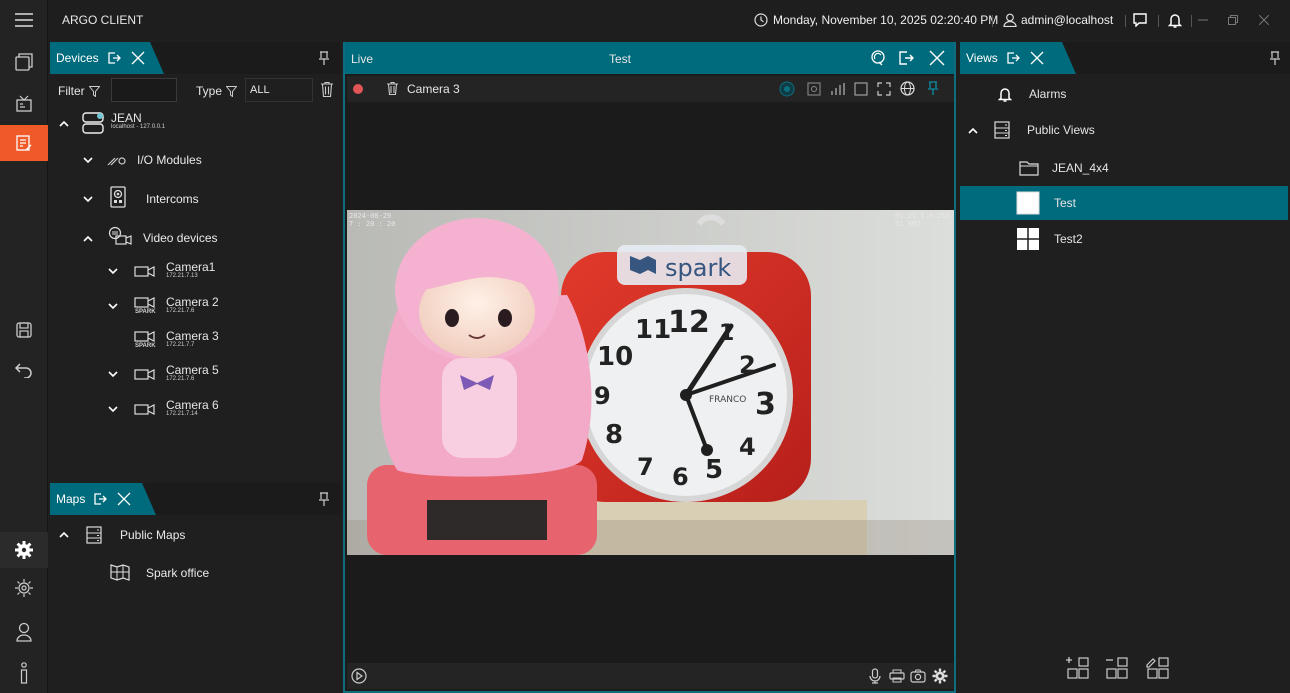 The image size is (1290, 693). I want to click on undo-icon, so click(24, 370).